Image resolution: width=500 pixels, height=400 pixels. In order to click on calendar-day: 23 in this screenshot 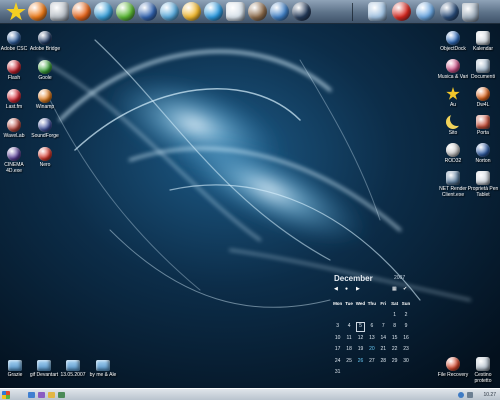, I will do `click(405, 350)`.